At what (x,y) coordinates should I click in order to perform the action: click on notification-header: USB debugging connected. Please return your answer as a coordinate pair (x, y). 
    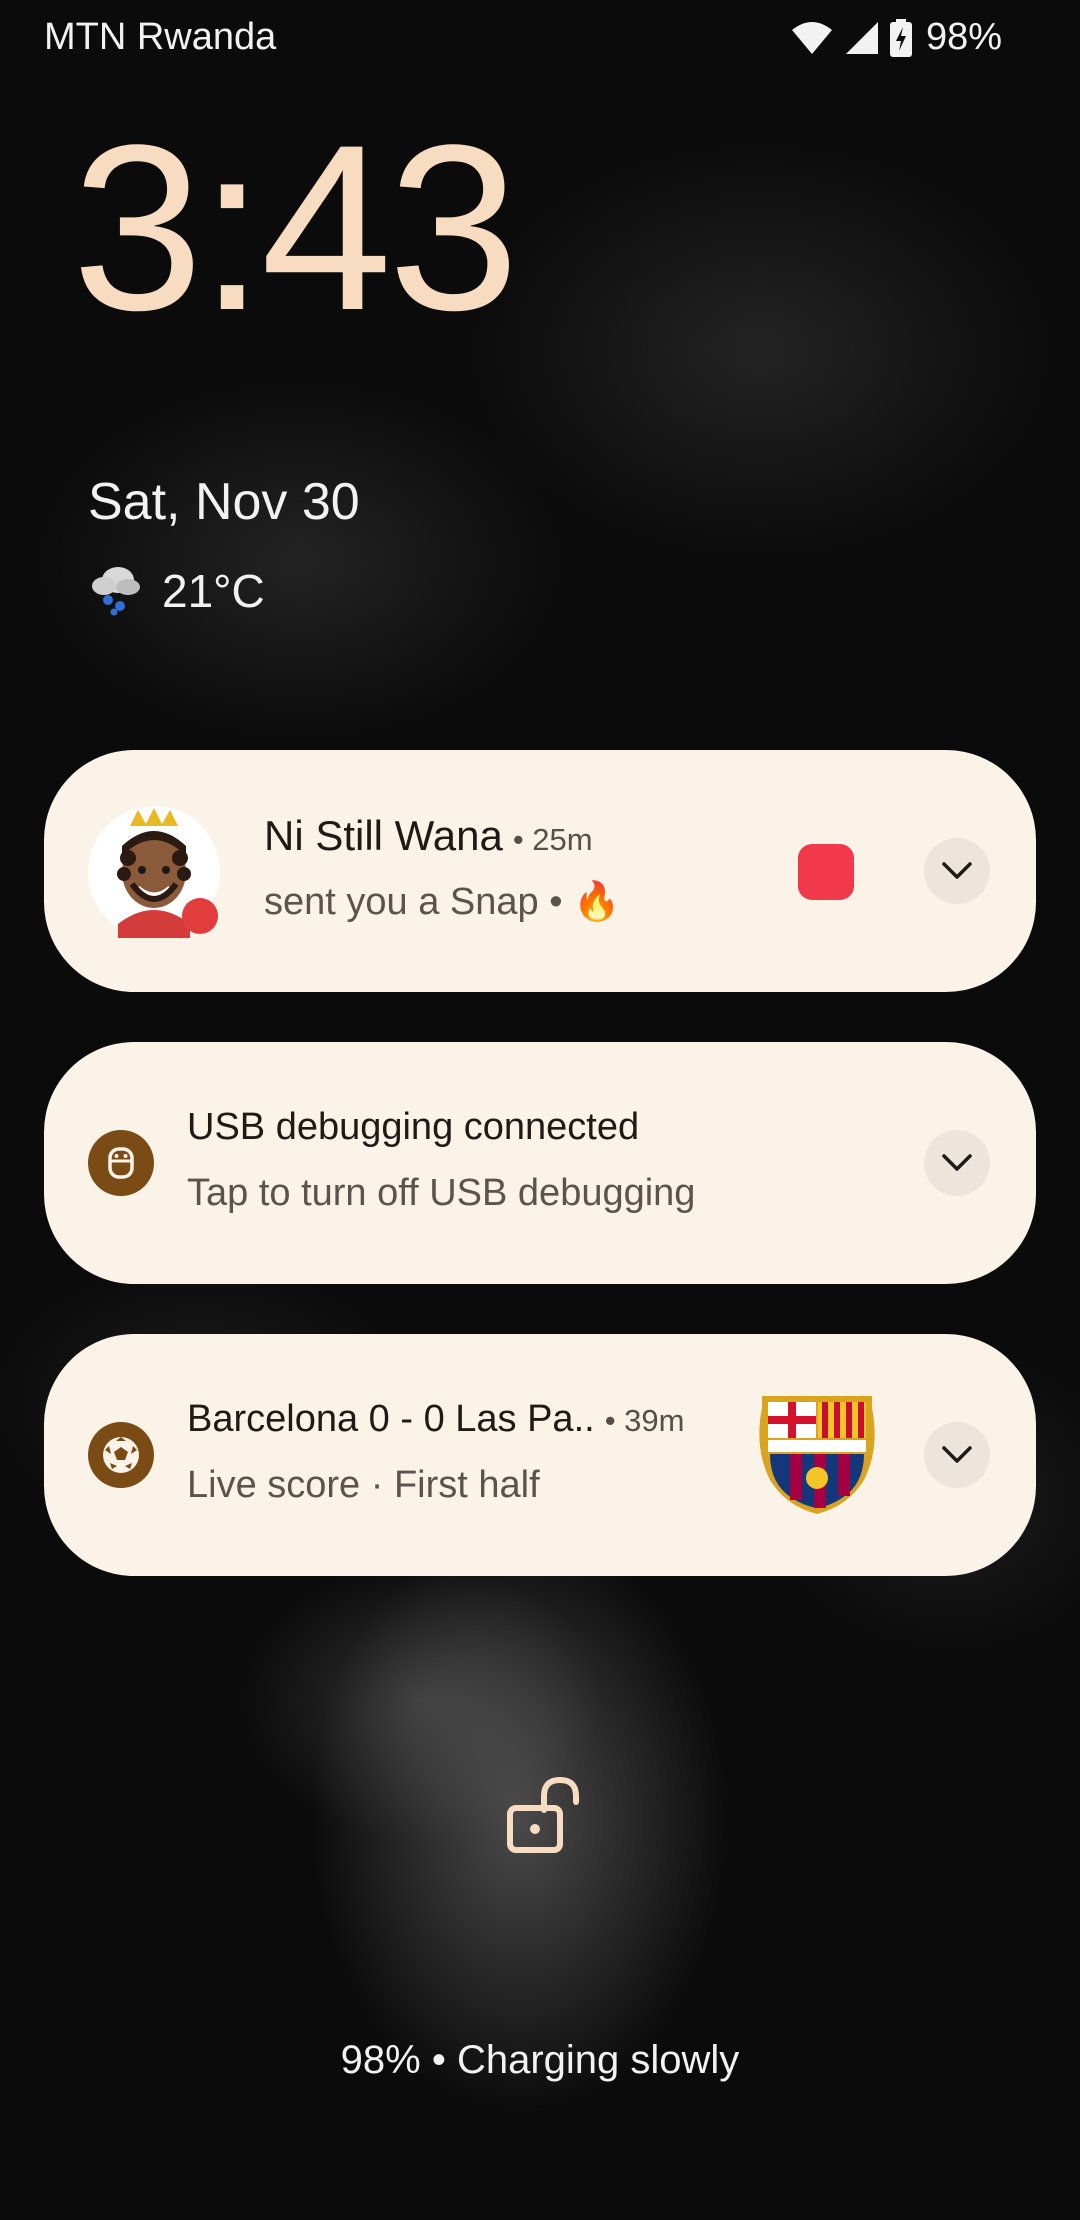
    Looking at the image, I should click on (413, 1127).